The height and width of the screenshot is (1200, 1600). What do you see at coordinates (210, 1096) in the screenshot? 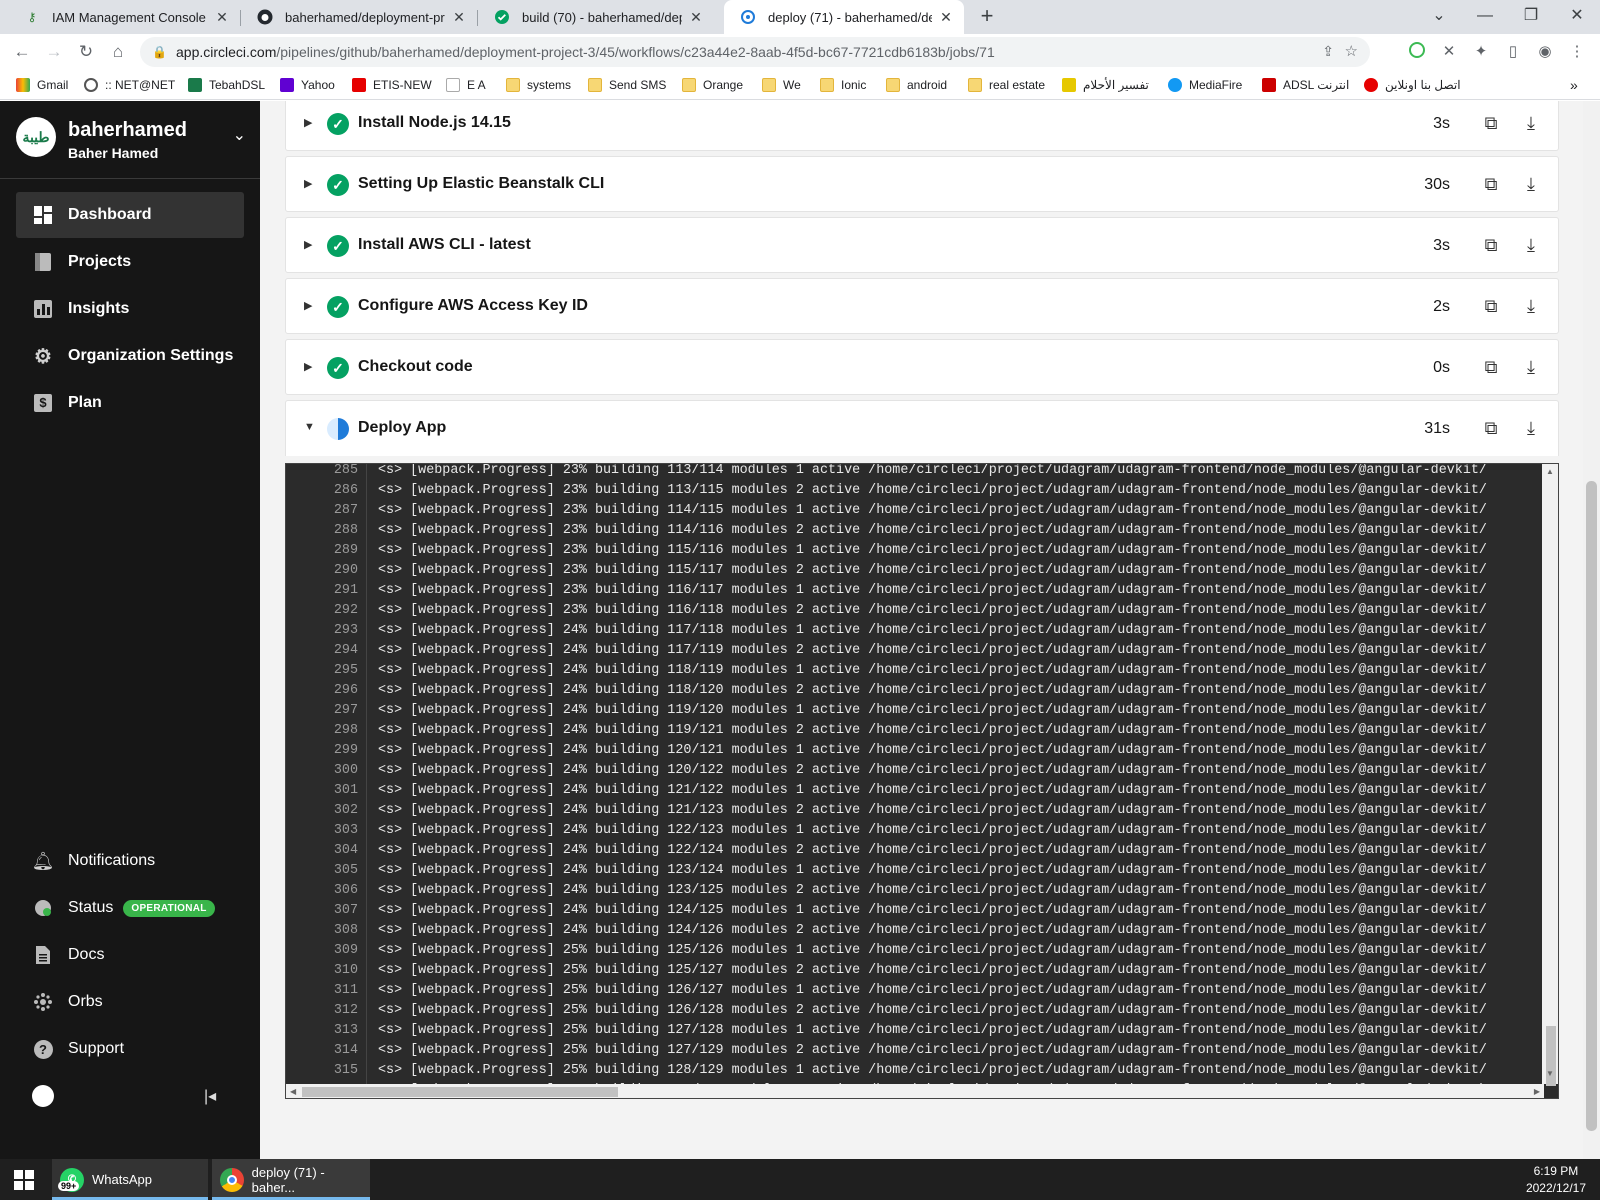
I see `collapse-sidebar-icon: |◂` at bounding box center [210, 1096].